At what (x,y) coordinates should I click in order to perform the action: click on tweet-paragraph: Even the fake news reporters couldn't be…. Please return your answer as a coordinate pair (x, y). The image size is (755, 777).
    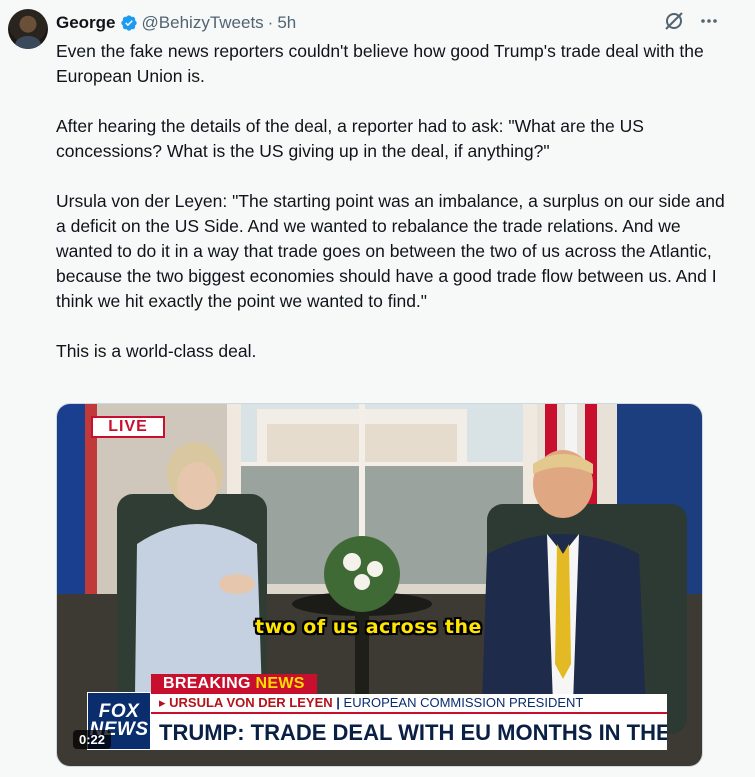
    Looking at the image, I should click on (380, 63).